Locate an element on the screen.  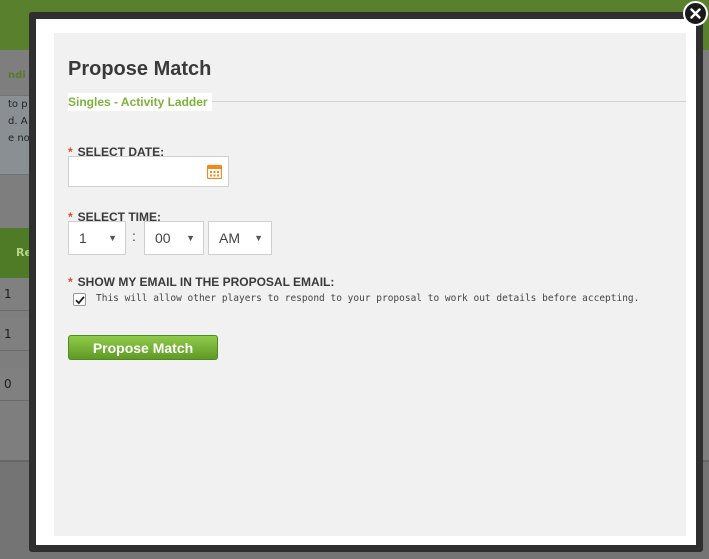
show-email-checkbox is located at coordinates (79, 299).